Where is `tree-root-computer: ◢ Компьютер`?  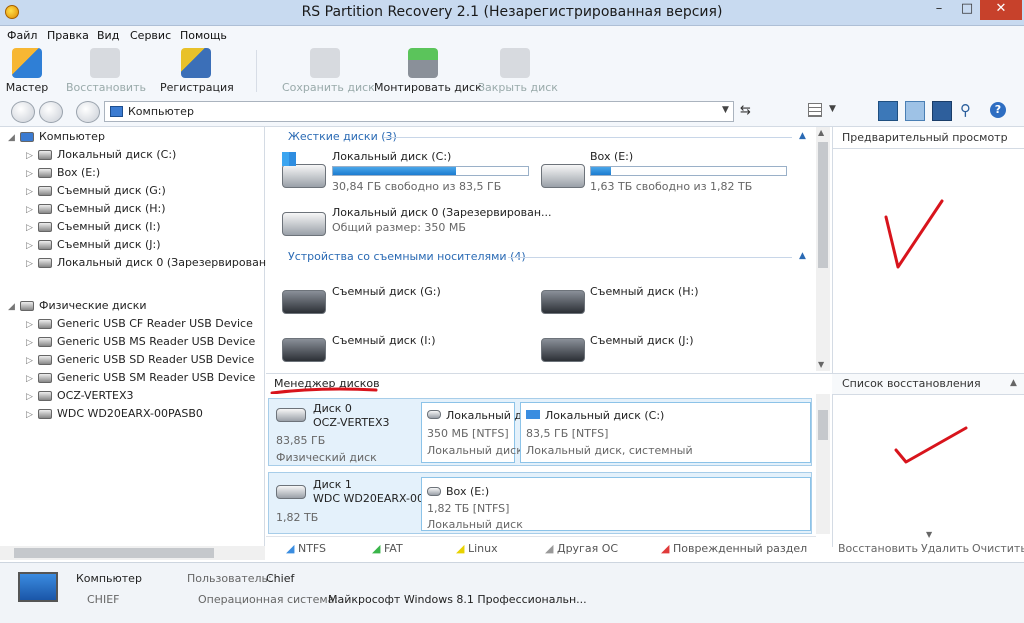
tree-root-computer: ◢ Компьютер is located at coordinates (56, 139).